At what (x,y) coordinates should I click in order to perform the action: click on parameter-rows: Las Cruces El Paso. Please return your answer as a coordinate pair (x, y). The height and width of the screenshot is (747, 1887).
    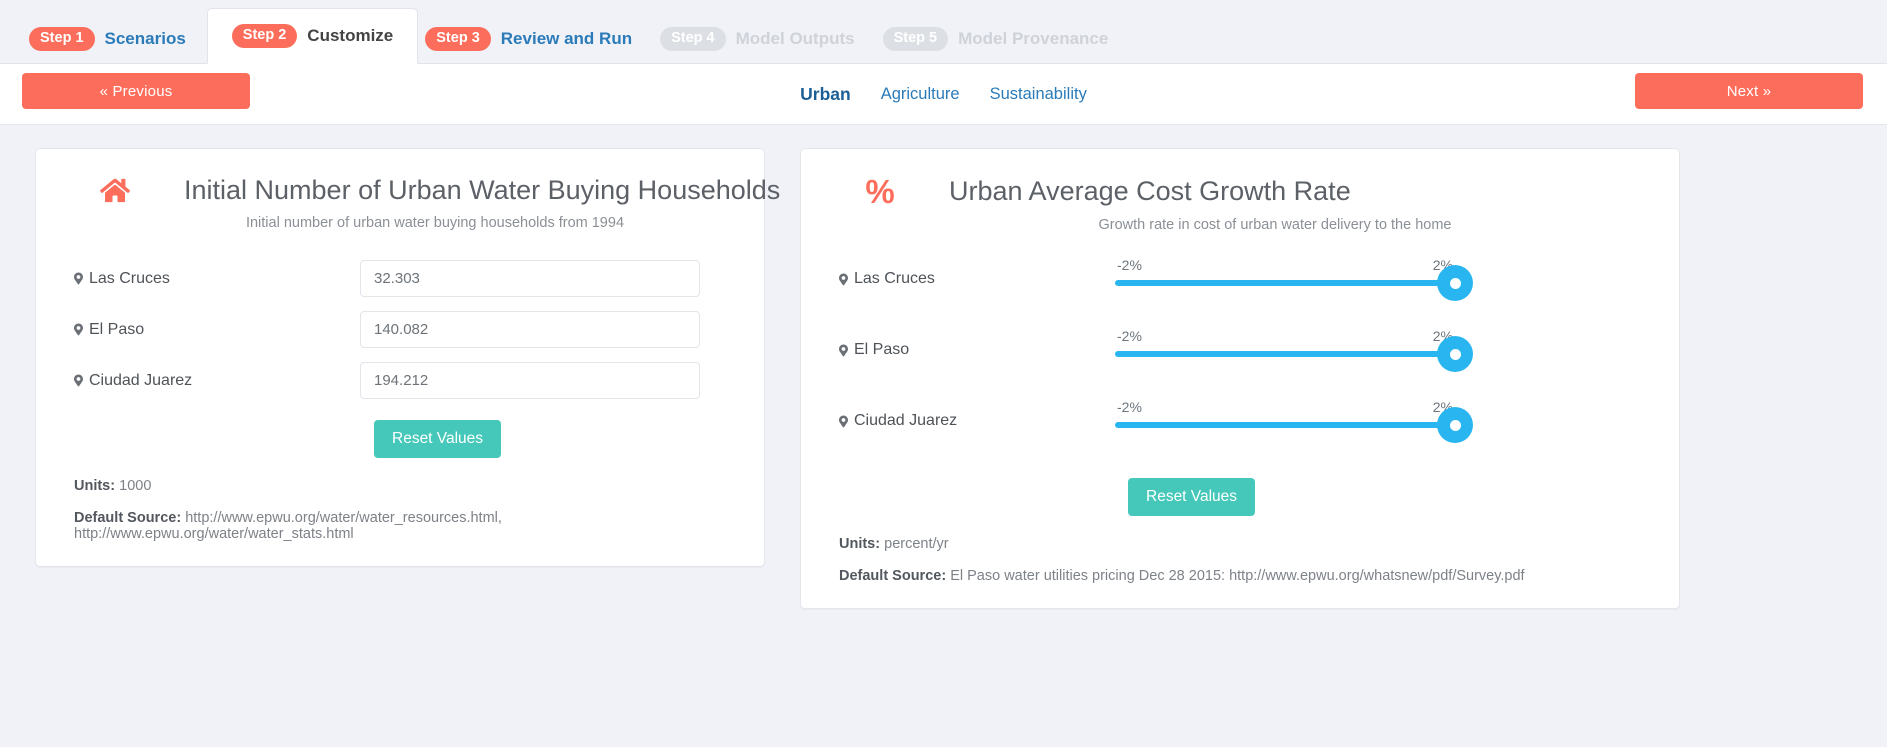
    Looking at the image, I should click on (400, 329).